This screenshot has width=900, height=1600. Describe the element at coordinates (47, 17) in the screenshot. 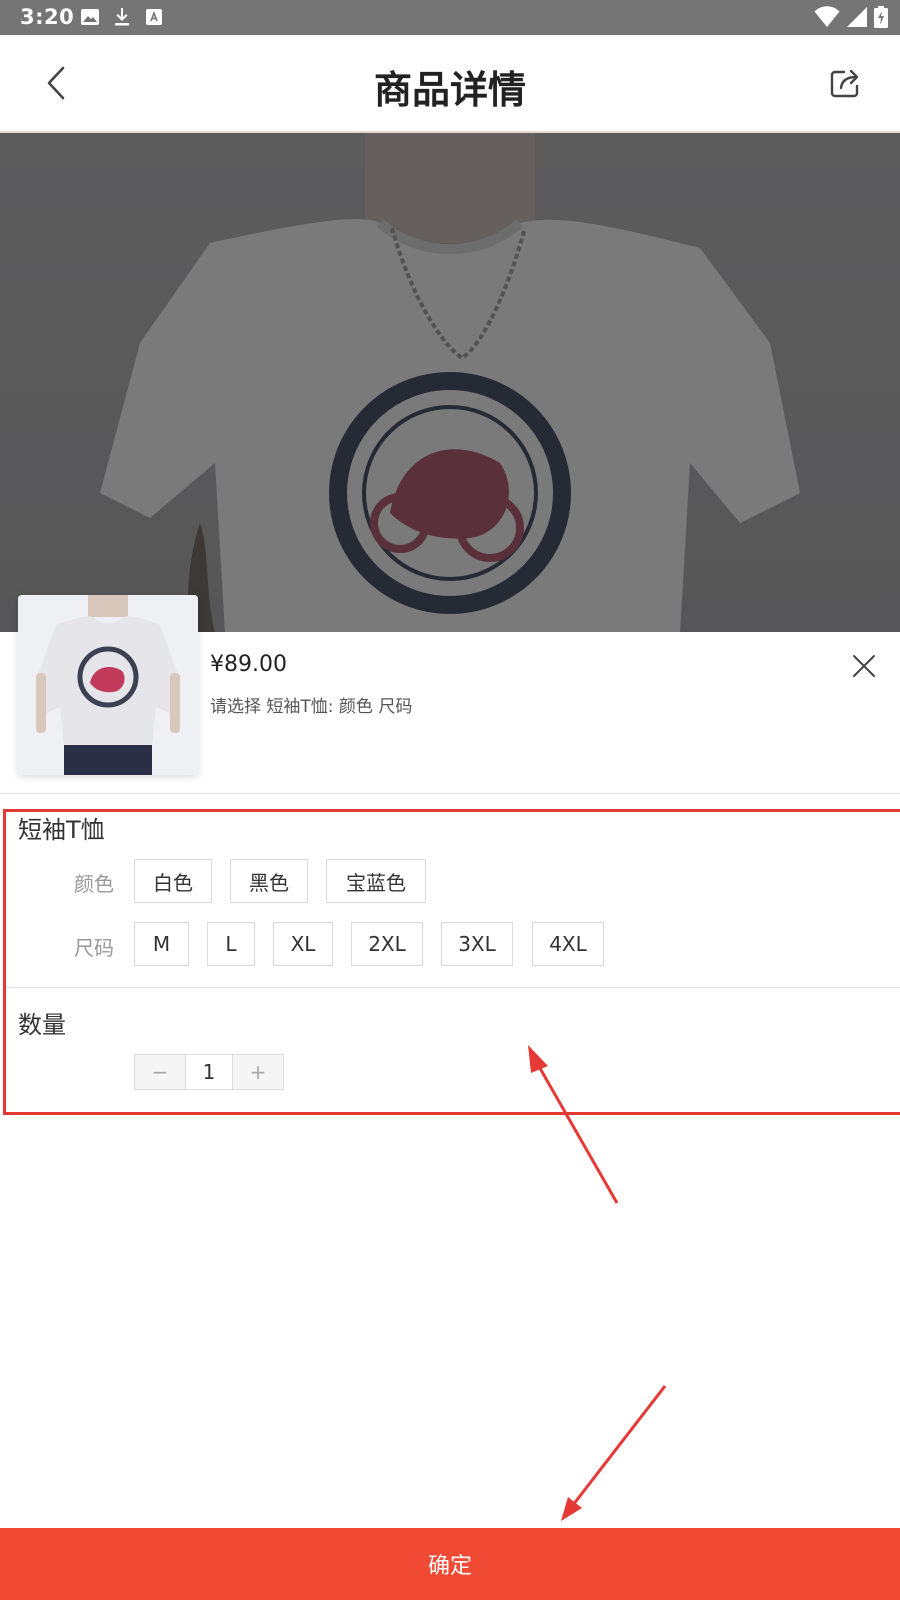

I see `status-time: 3:20` at that location.